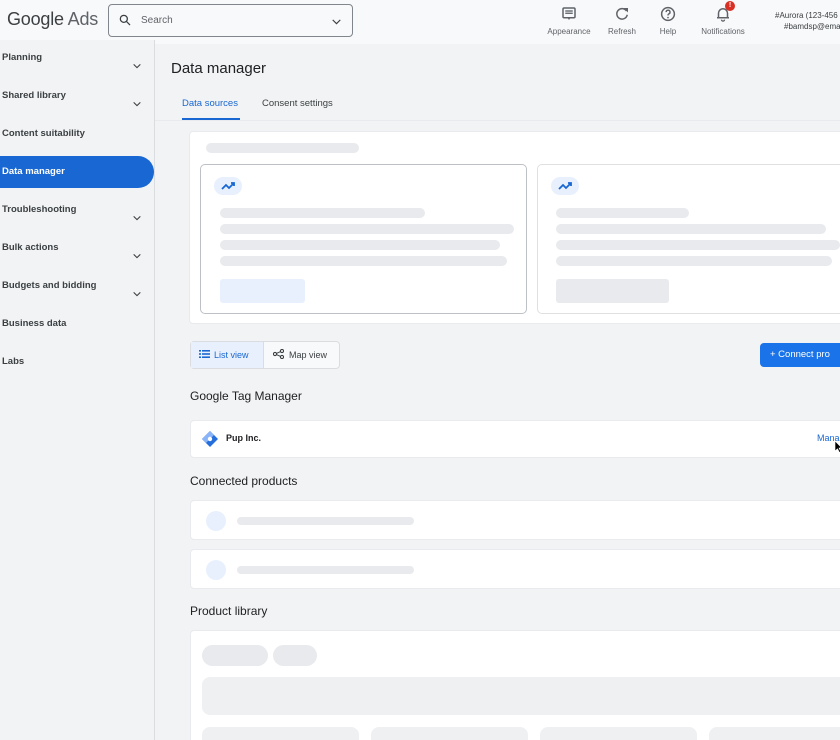  Describe the element at coordinates (800, 355) in the screenshot. I see `connect-product-button: + Connect pro` at that location.